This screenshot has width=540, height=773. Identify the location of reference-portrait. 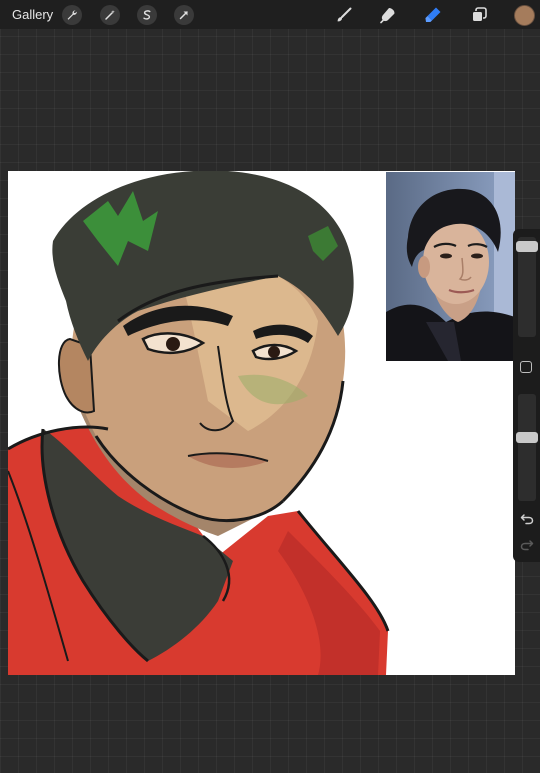
(450, 266).